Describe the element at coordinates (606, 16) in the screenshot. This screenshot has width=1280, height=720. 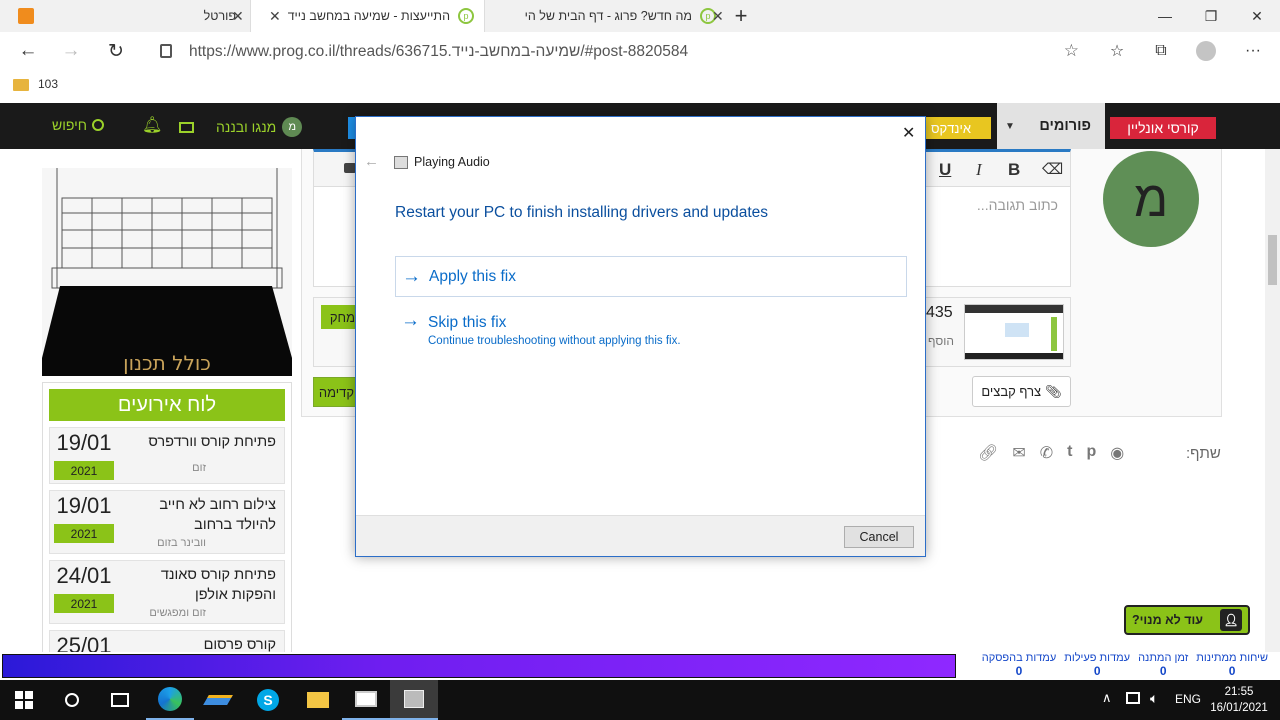
I see `tab-home: p מה חדש? פרוג - דף הבית של הי ✕` at that location.